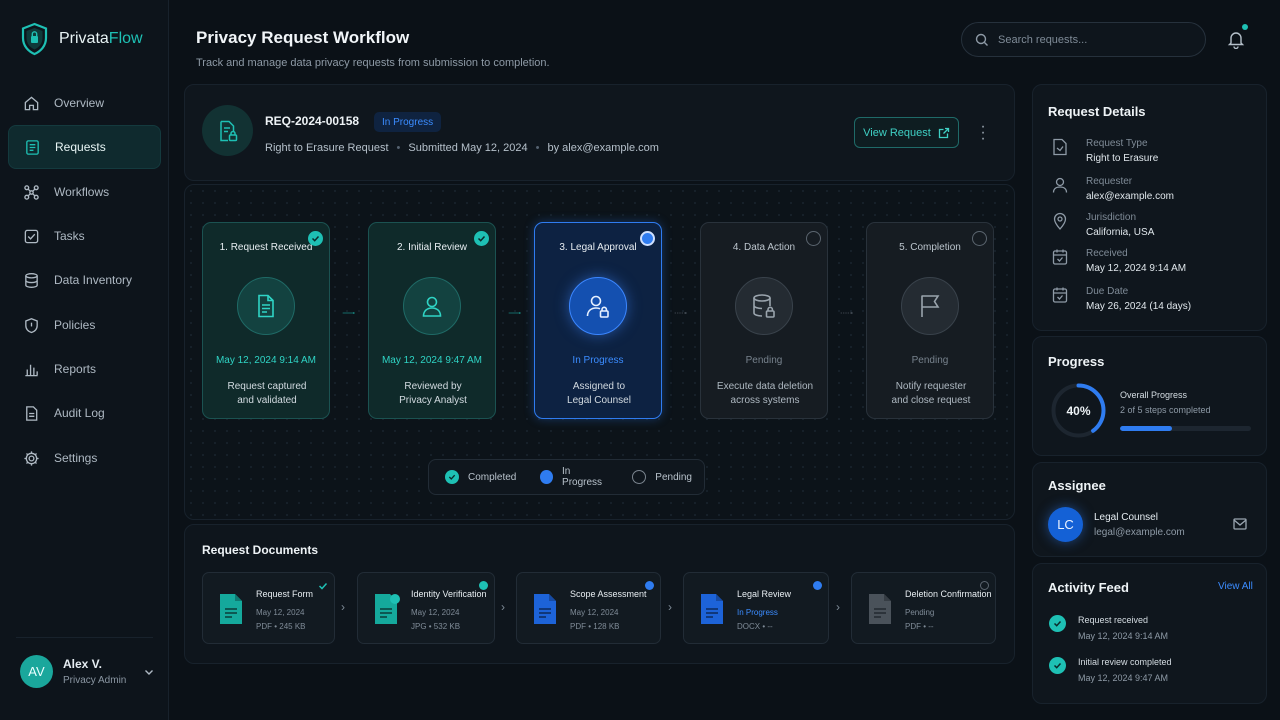  Describe the element at coordinates (813, 238) in the screenshot. I see `pending-indicator-icon` at that location.